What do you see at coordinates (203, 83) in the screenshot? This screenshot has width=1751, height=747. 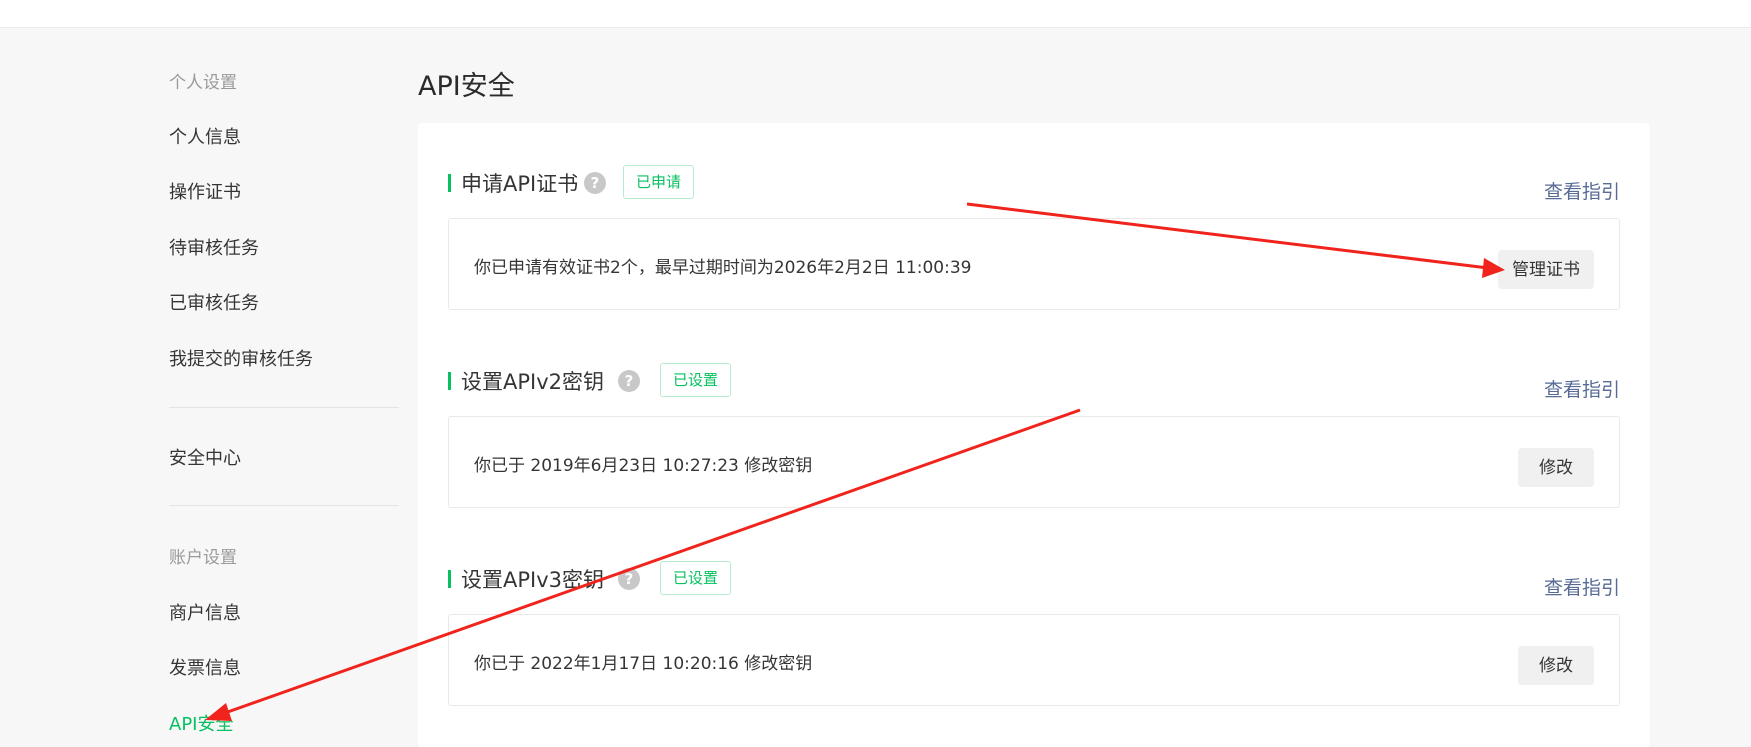 I see `sidebar-group-personal: 个人设置` at bounding box center [203, 83].